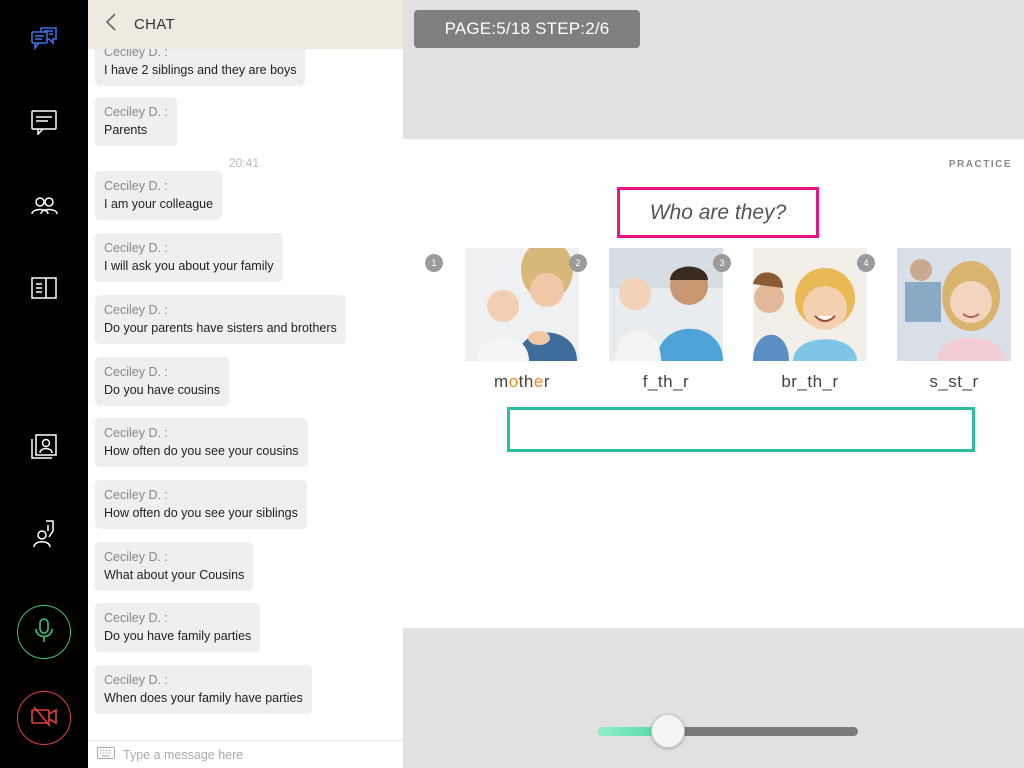 Image resolution: width=1024 pixels, height=768 pixels. Describe the element at coordinates (245, 24) in the screenshot. I see `chat-header: CHAT` at that location.